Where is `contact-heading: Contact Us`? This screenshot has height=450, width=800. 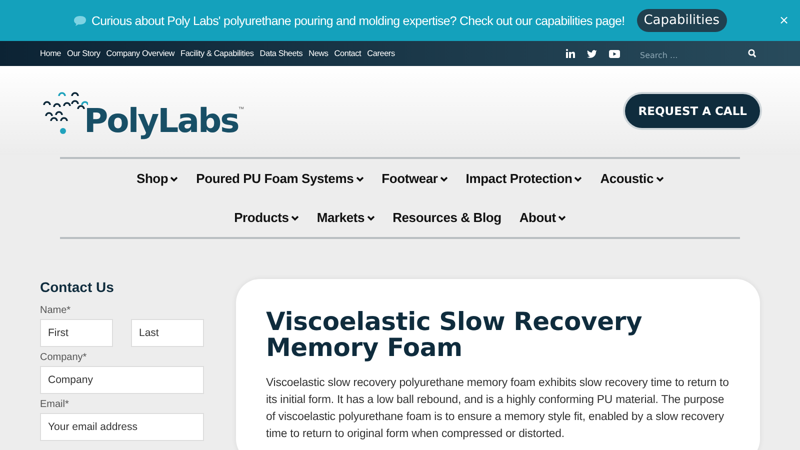
contact-heading: Contact Us is located at coordinates (77, 287).